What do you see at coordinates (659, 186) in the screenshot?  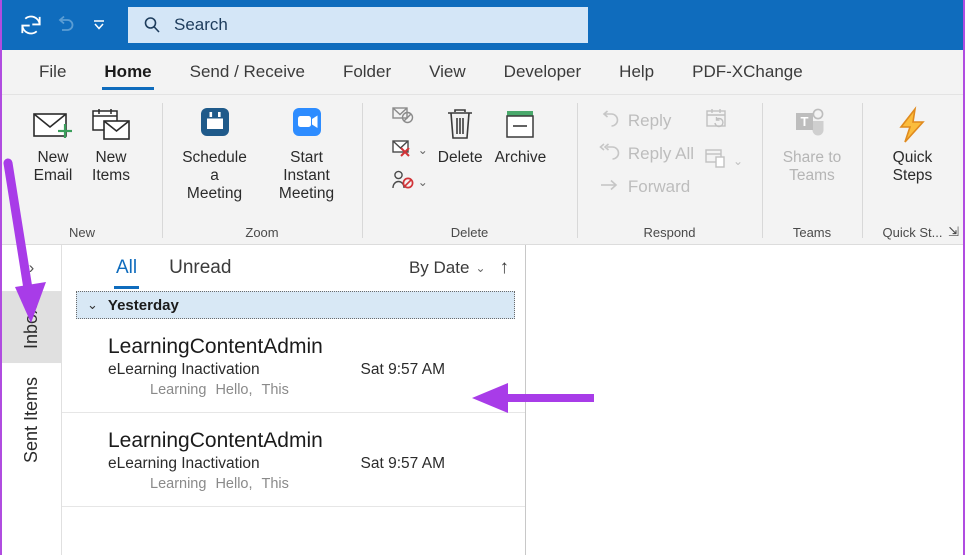 I see `forward-label: Forward` at bounding box center [659, 186].